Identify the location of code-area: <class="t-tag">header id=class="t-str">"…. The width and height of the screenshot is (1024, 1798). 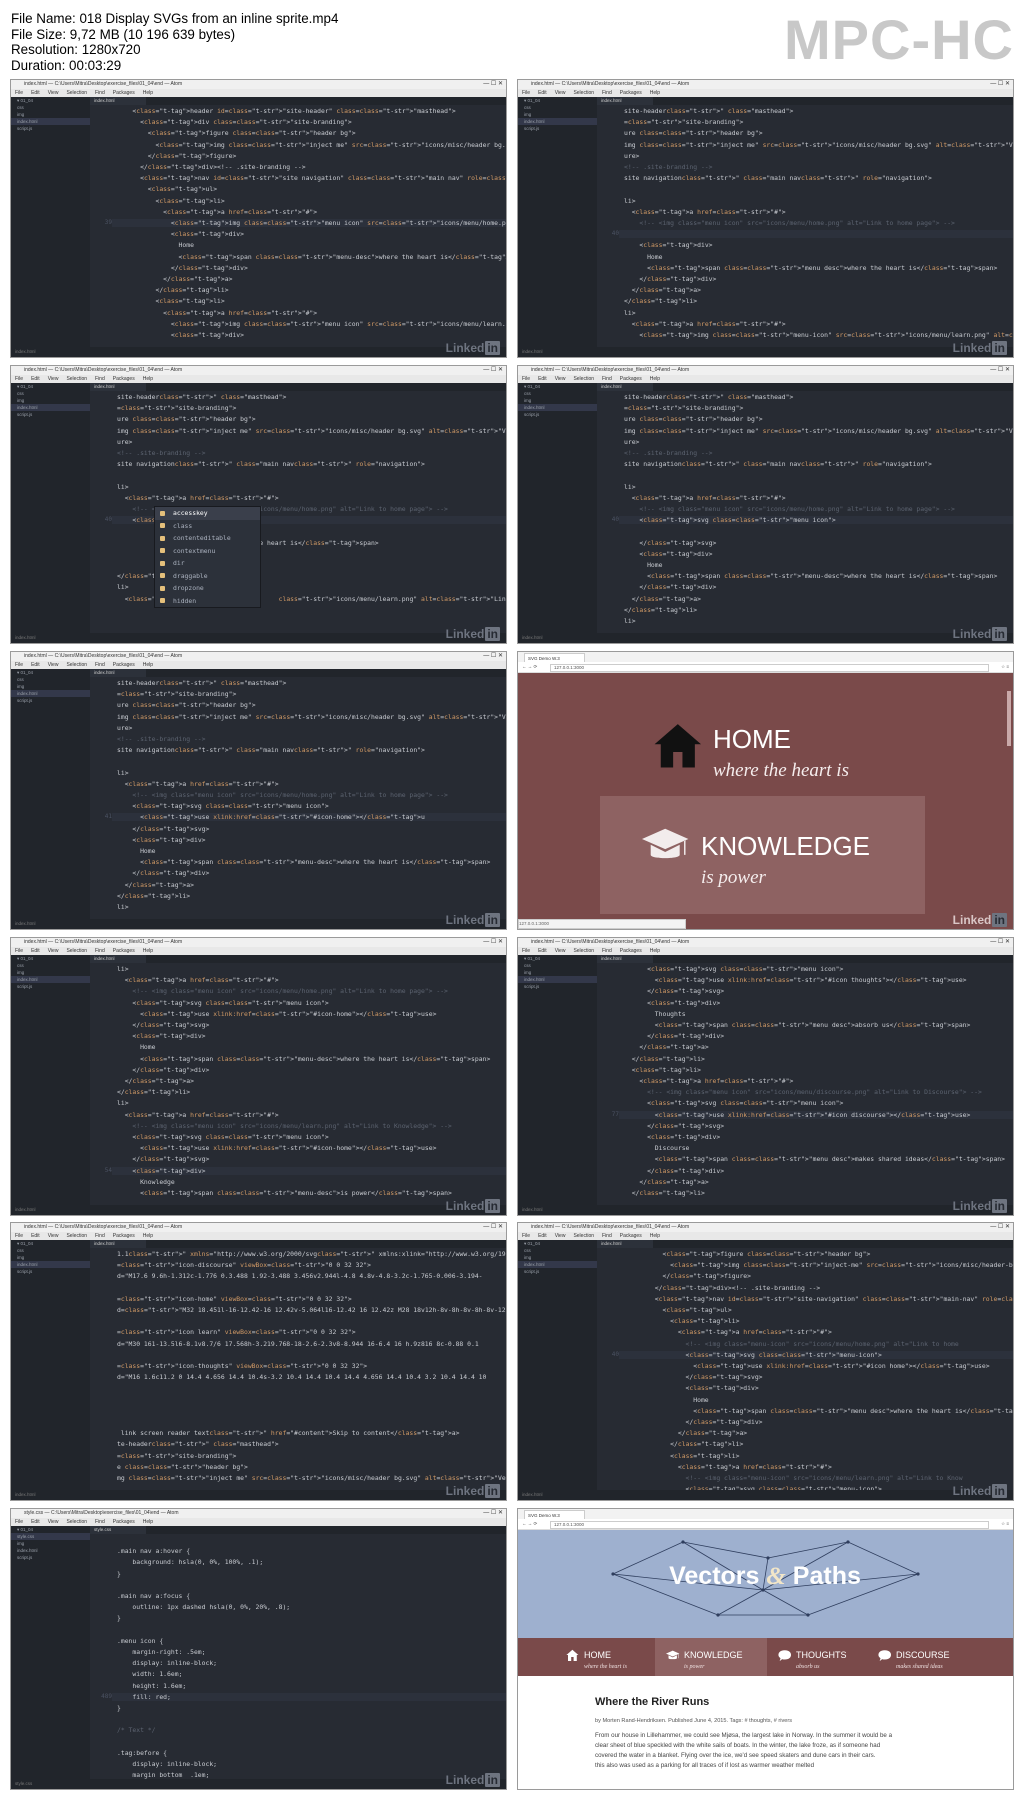
(298, 226).